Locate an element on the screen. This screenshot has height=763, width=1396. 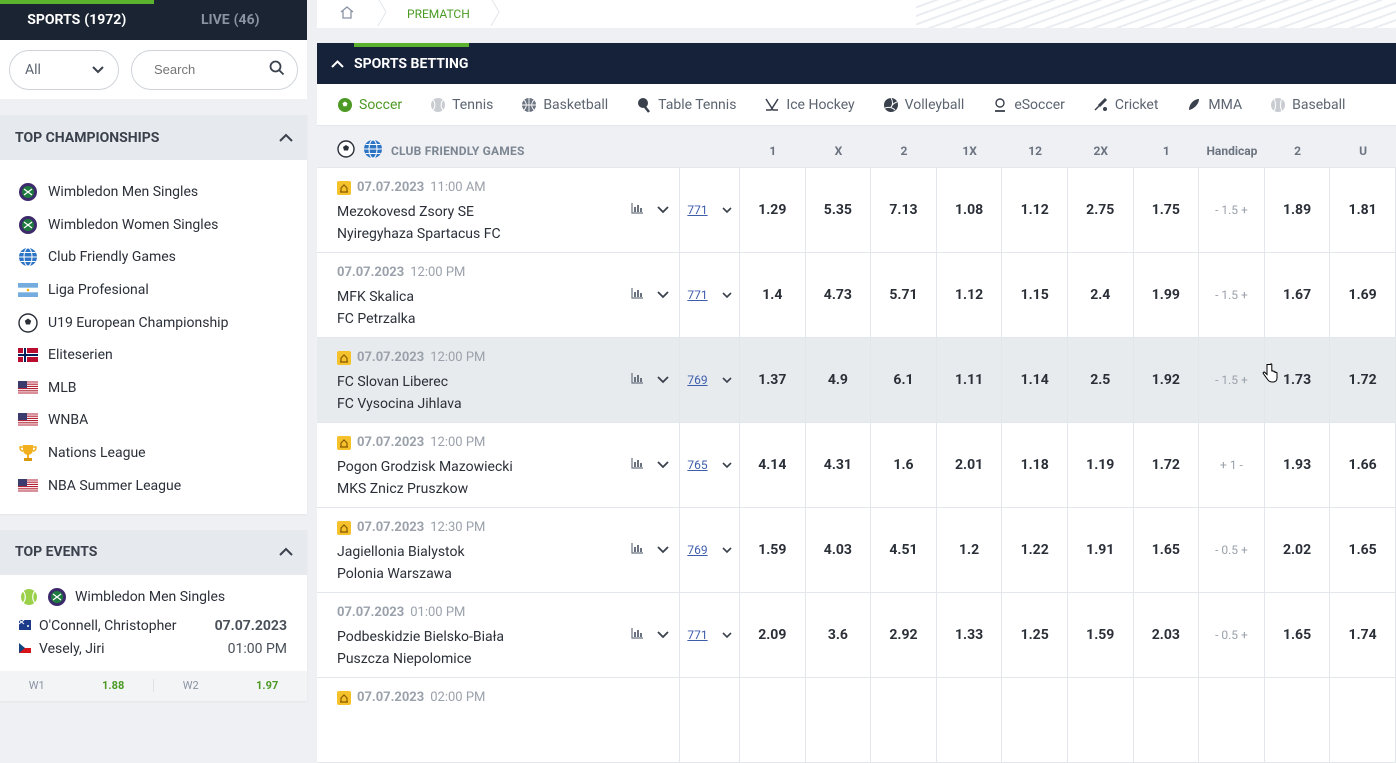
sport-tab-baseball: Baseball is located at coordinates (1307, 105).